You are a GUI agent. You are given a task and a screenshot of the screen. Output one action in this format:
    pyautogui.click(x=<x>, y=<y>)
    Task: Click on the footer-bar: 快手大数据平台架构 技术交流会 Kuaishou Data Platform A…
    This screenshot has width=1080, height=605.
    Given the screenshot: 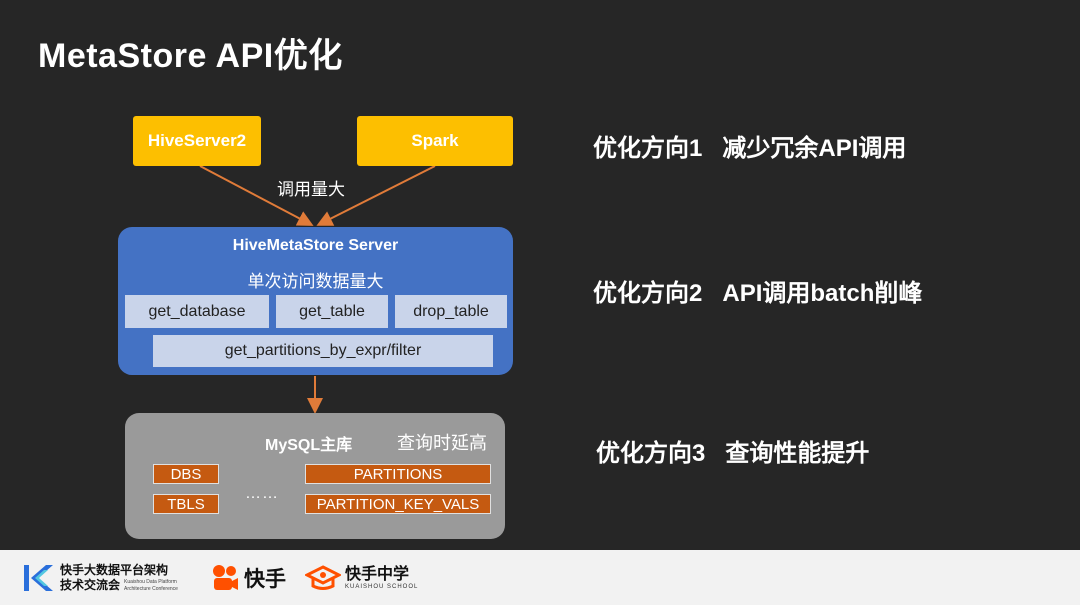 What is the action you would take?
    pyautogui.click(x=540, y=577)
    